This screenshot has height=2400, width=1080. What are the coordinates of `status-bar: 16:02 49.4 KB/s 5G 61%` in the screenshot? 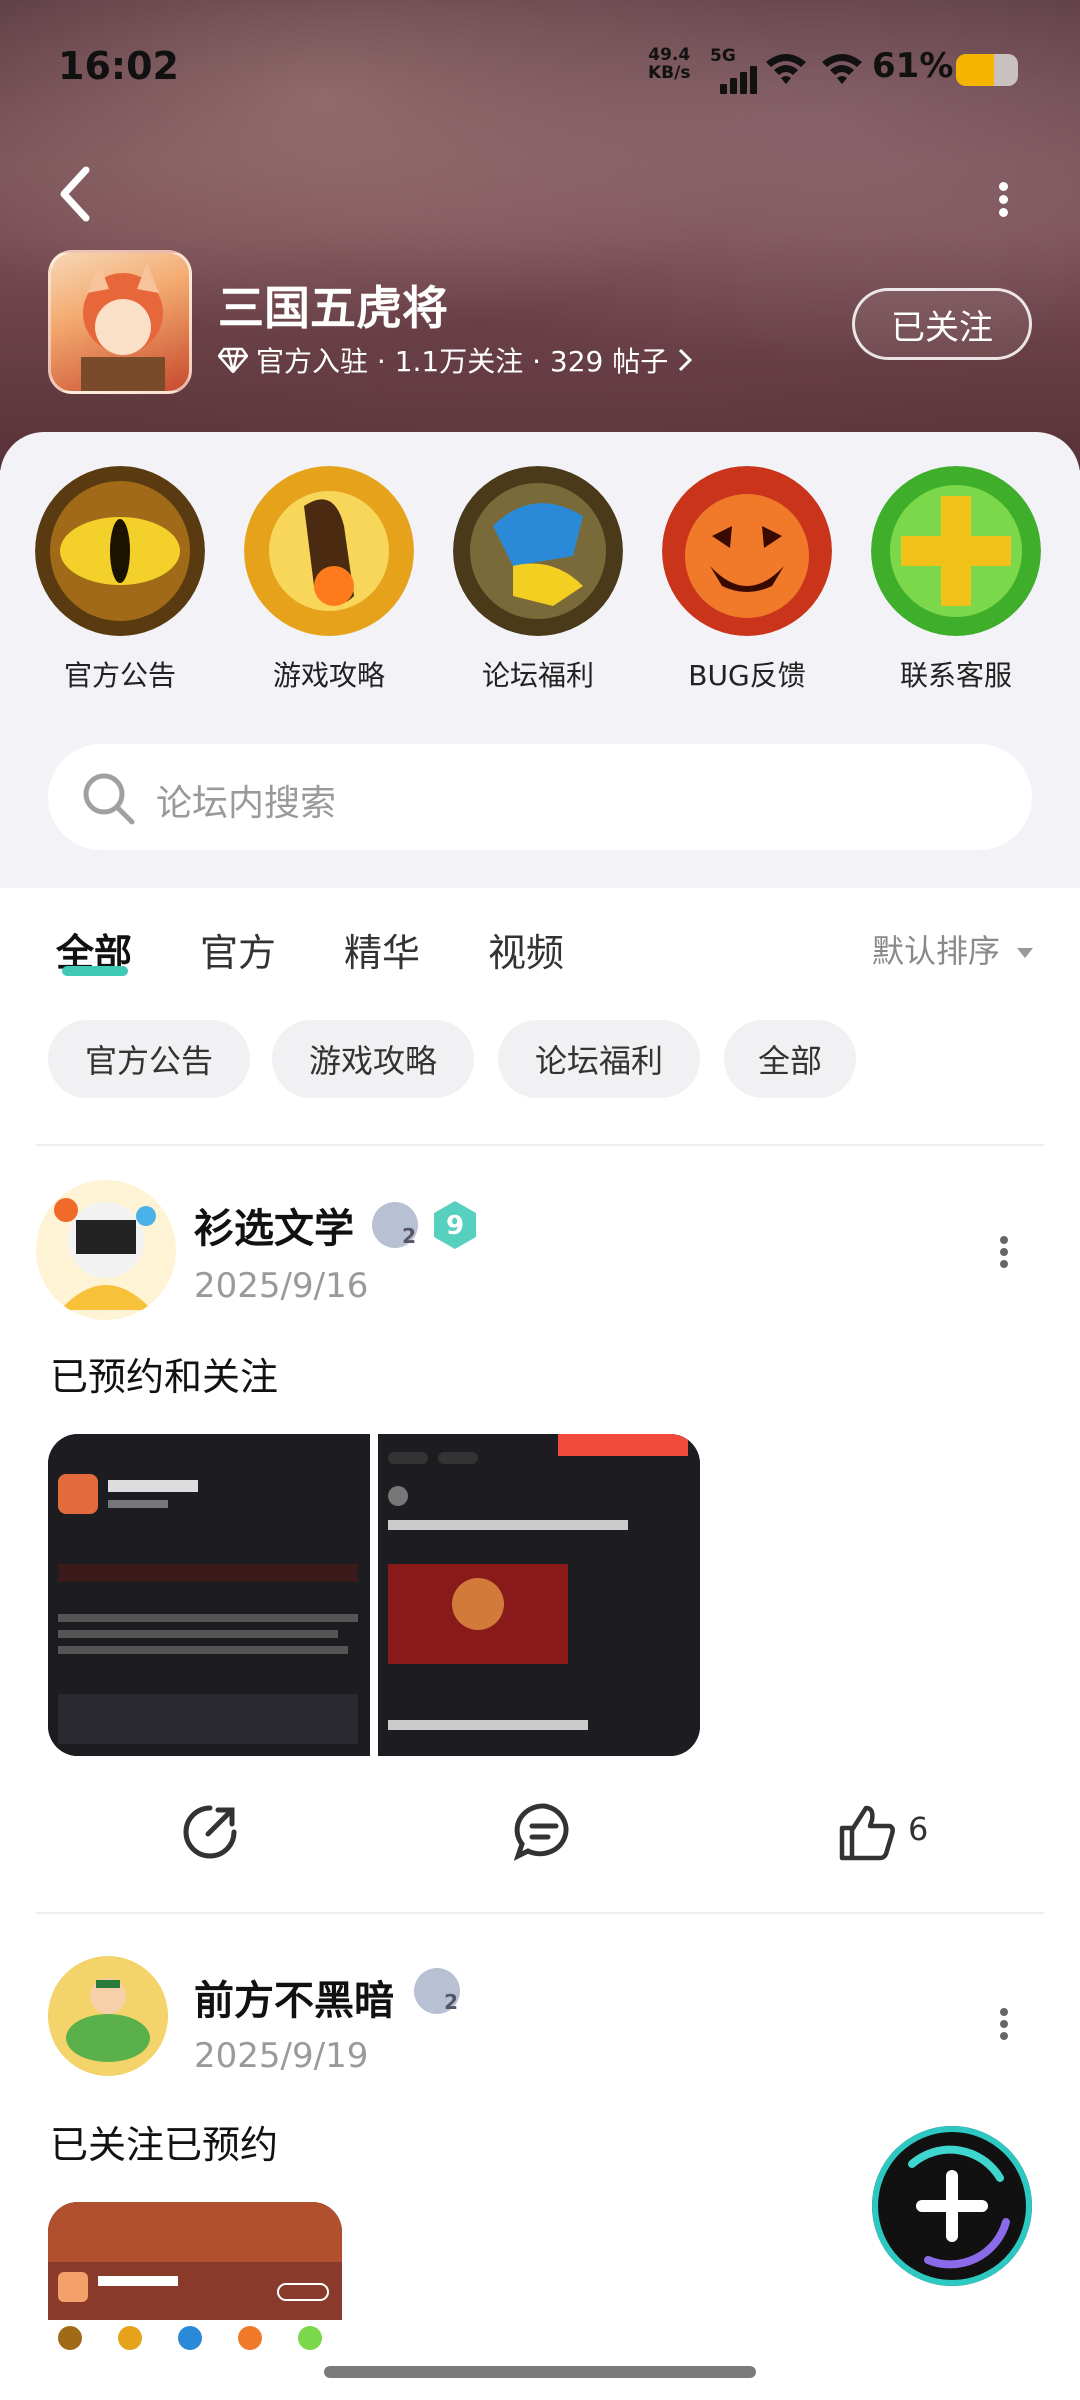 It's located at (540, 70).